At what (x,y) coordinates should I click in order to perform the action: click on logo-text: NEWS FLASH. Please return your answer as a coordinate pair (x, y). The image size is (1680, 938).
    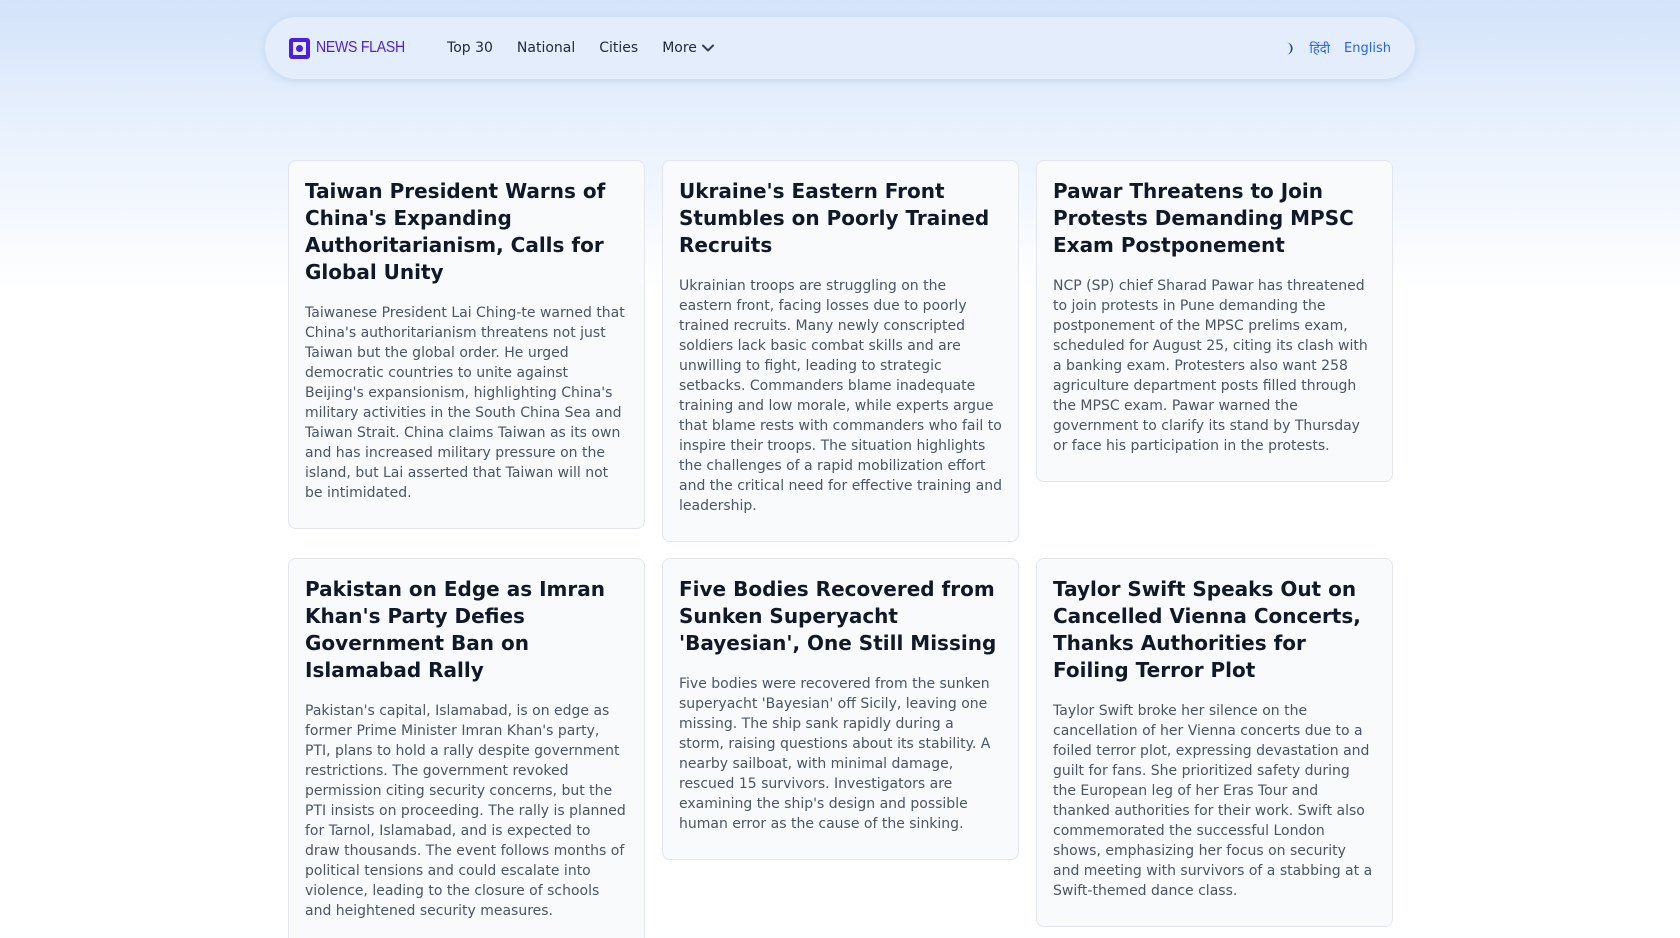
    Looking at the image, I should click on (360, 47).